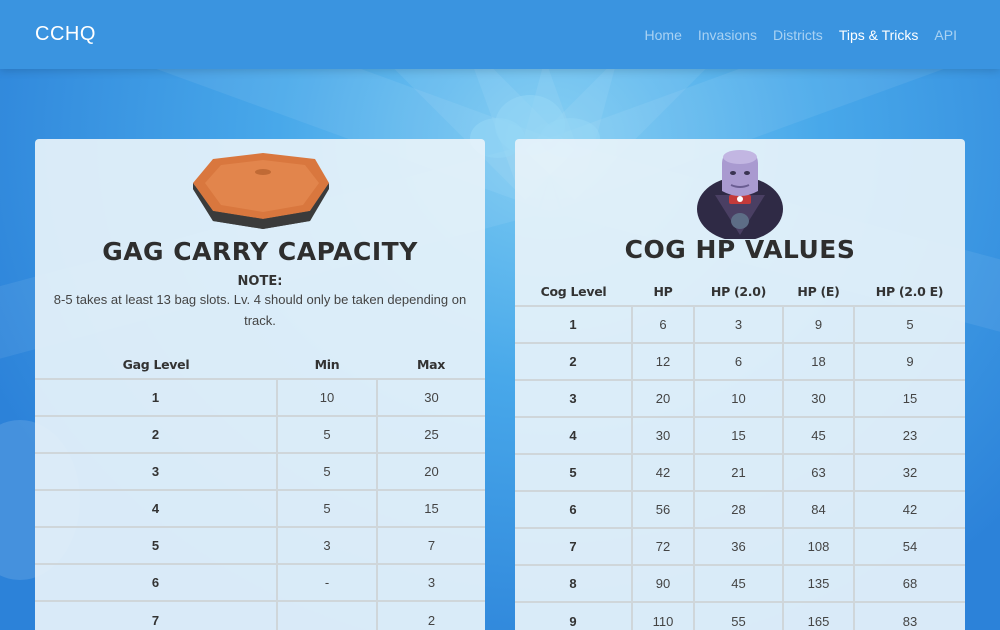 The height and width of the screenshot is (630, 1000). Describe the element at coordinates (431, 364) in the screenshot. I see `col-max: Max` at that location.